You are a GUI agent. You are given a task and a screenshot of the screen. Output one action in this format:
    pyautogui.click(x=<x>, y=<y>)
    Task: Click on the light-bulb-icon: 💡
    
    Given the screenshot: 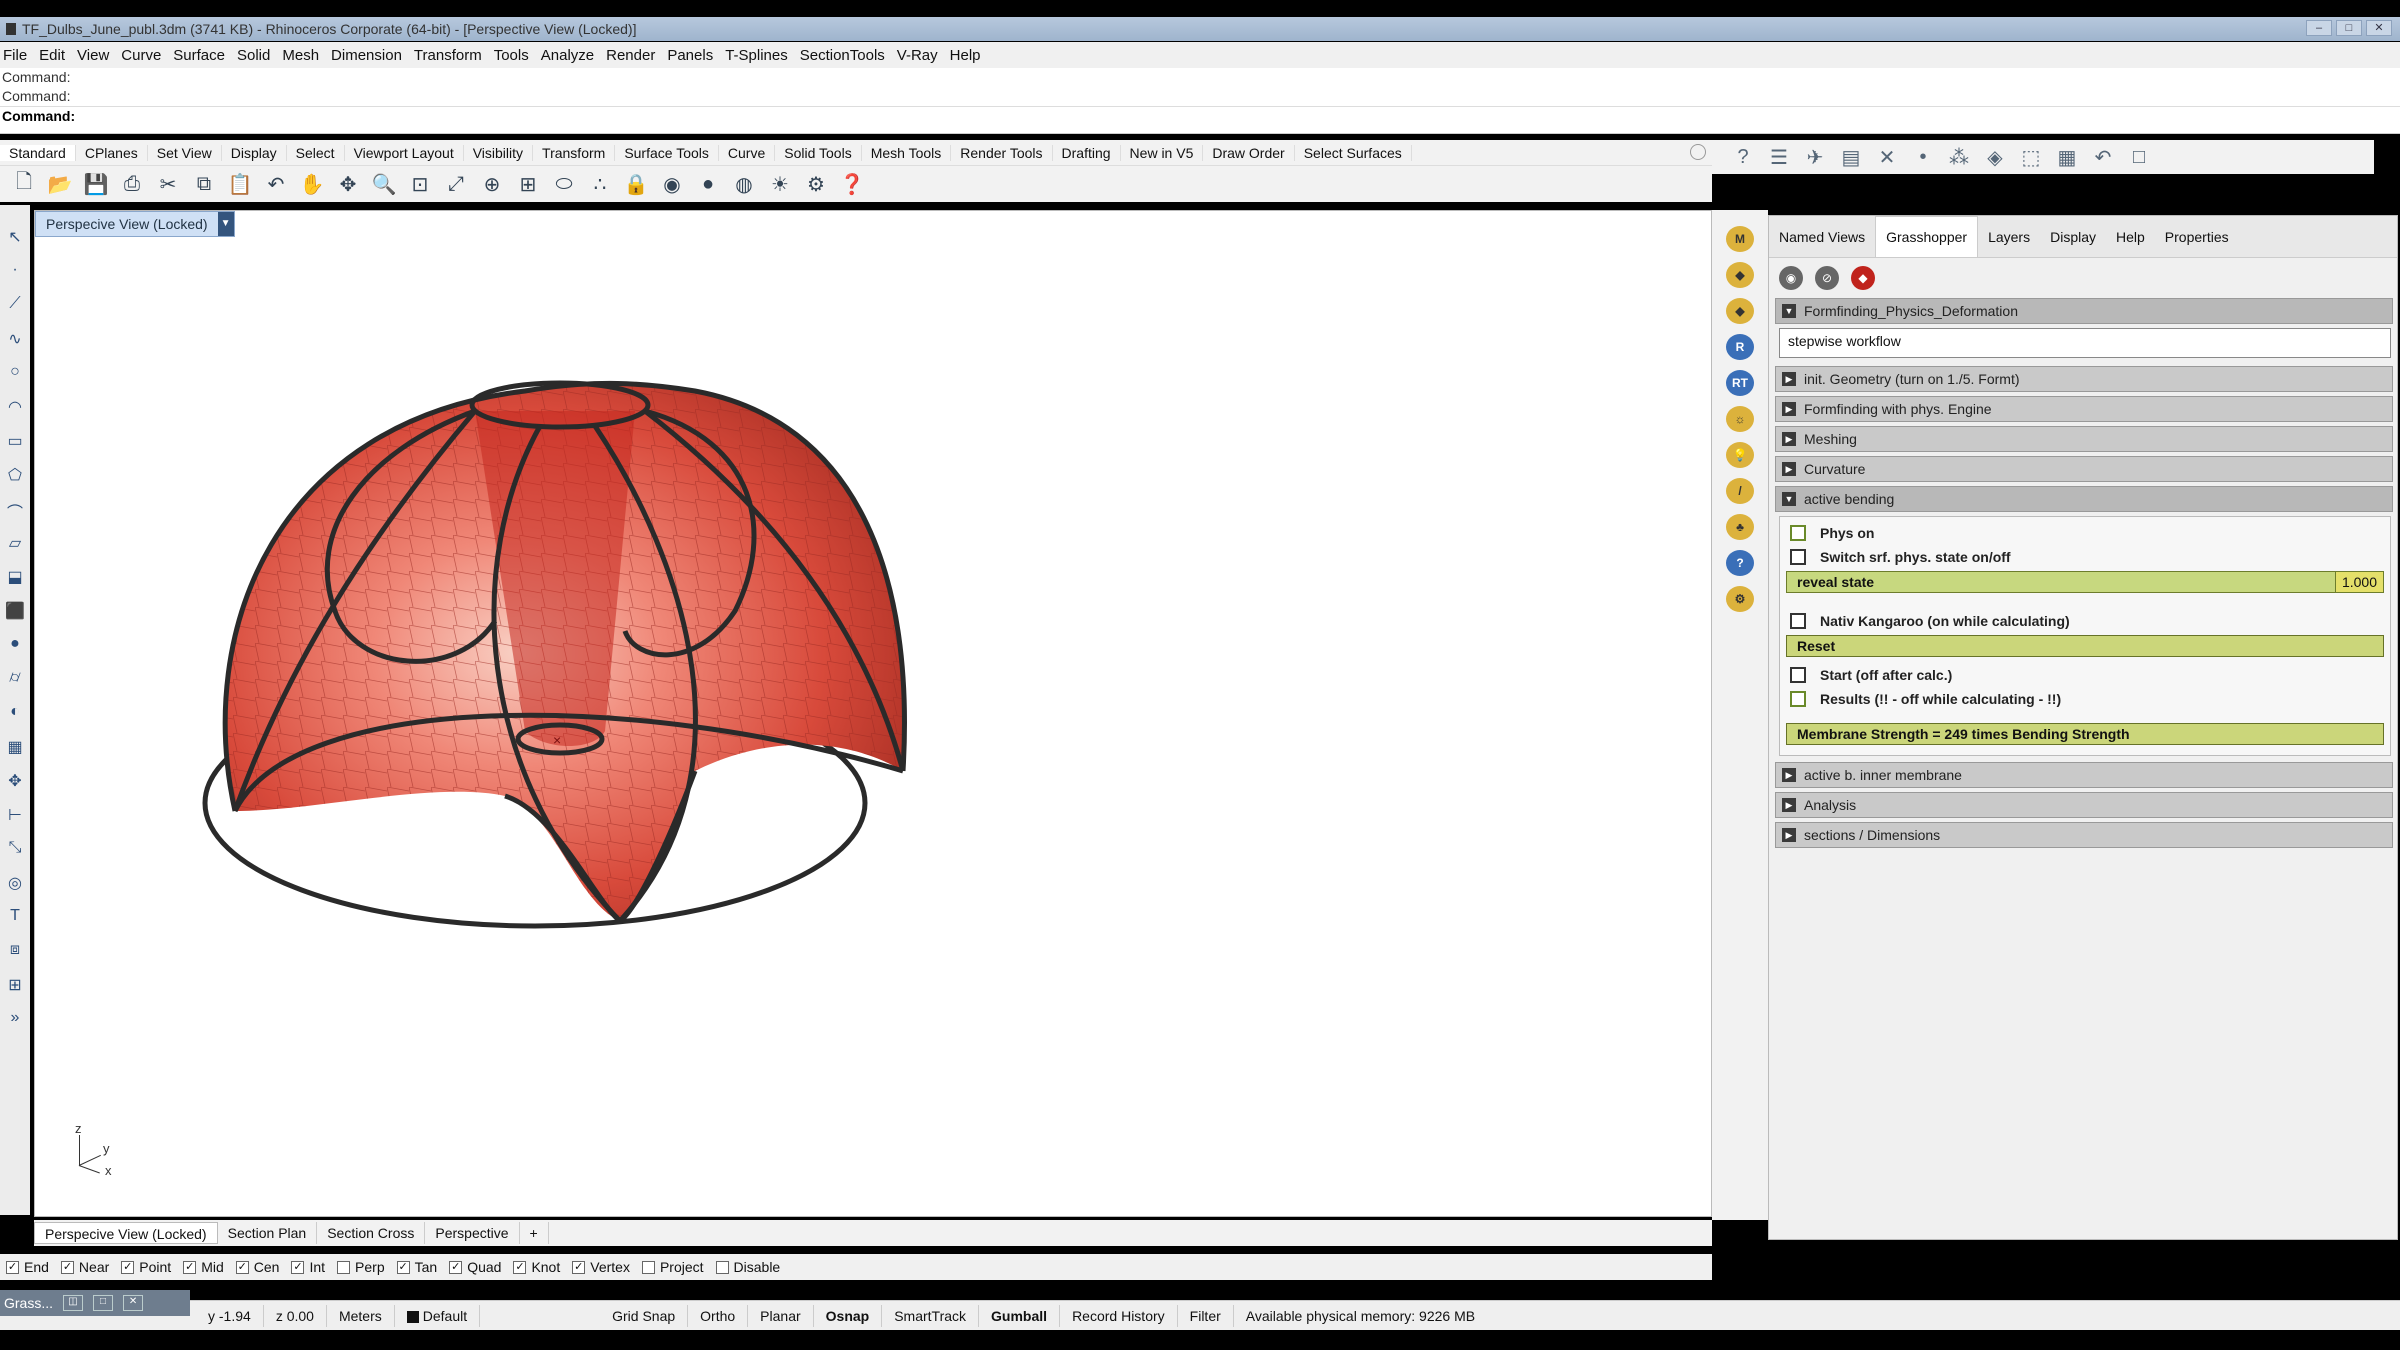 What is the action you would take?
    pyautogui.click(x=1740, y=455)
    